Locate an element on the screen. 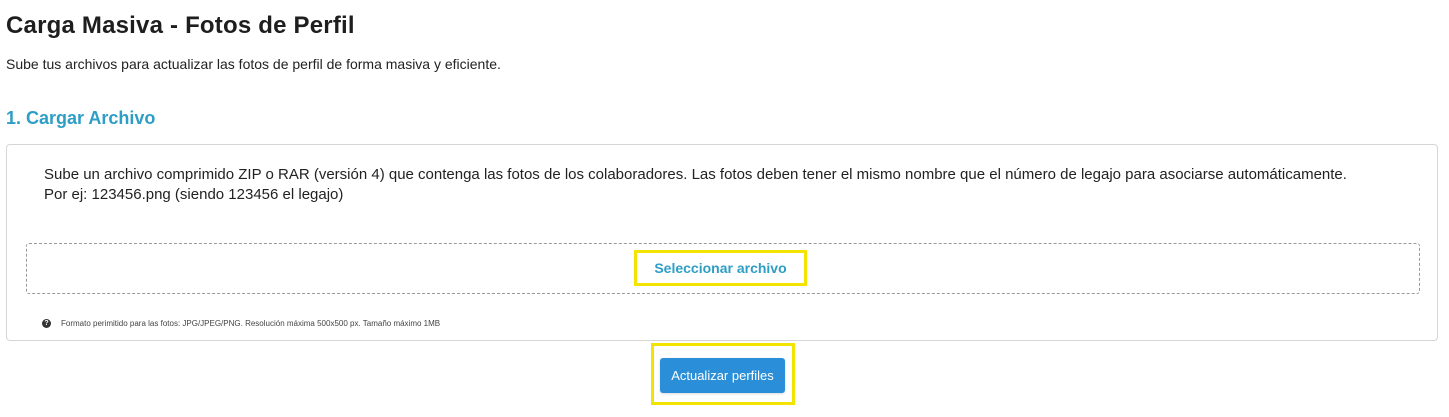 Image resolution: width=1449 pixels, height=417 pixels. question-circle-icon: ? is located at coordinates (46, 323).